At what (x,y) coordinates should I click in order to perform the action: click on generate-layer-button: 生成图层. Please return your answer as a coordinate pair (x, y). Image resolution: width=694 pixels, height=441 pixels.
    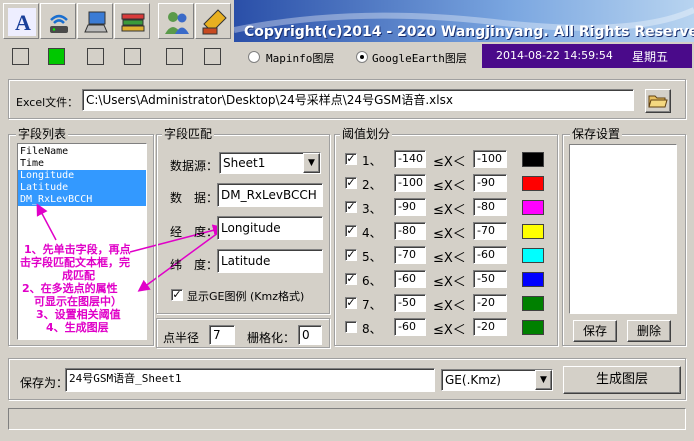
    Looking at the image, I should click on (622, 380).